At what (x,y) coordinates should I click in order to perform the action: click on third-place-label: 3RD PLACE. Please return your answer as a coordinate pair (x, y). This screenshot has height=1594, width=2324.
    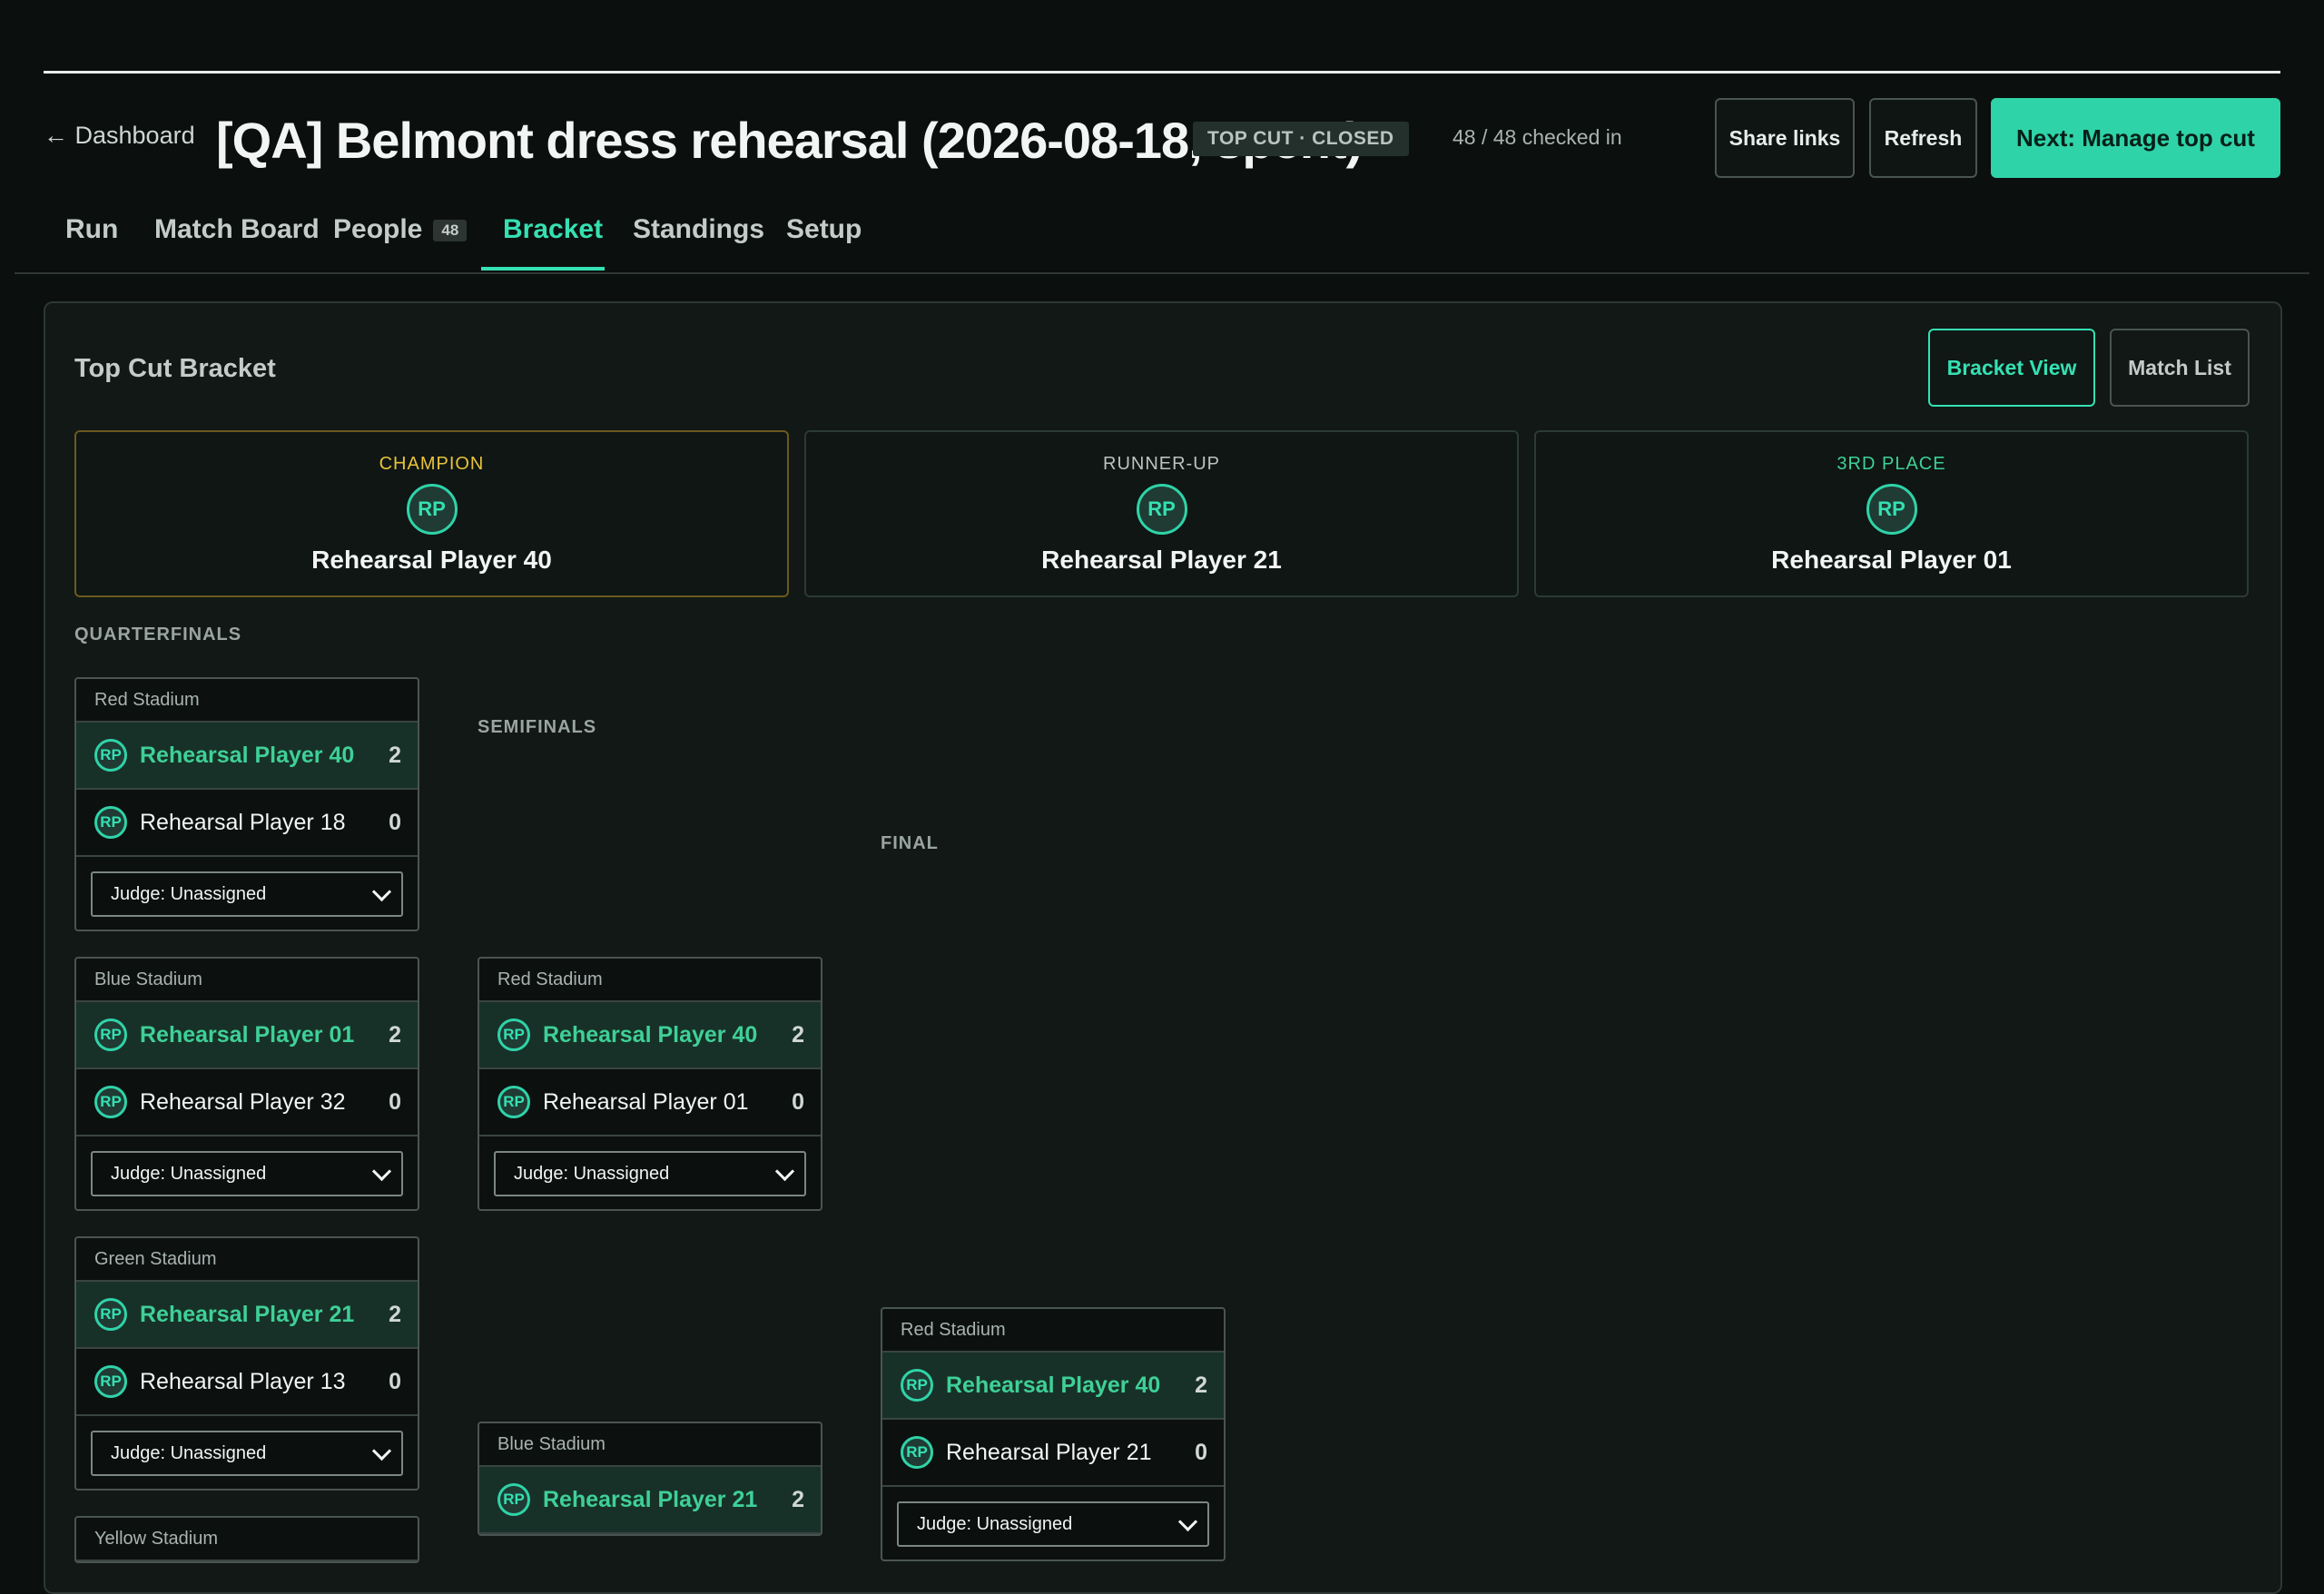
    Looking at the image, I should click on (1891, 464).